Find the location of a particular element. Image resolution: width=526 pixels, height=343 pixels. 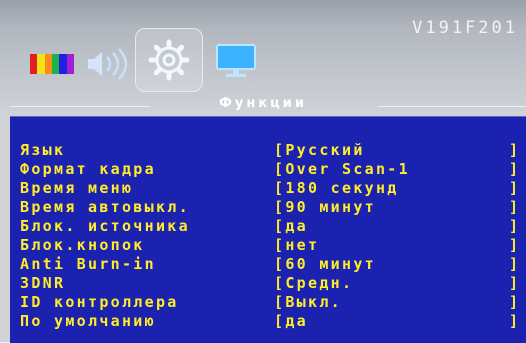

tab-functions is located at coordinates (169, 60).